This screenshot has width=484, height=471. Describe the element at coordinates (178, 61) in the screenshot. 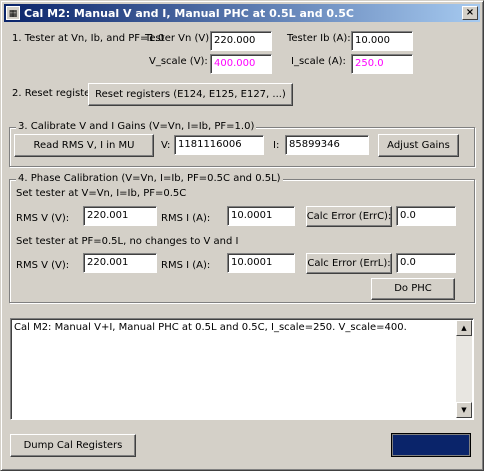

I see `v-scale-label: V_scale (V):` at that location.